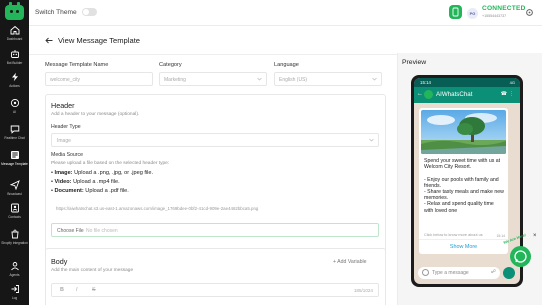 Image resolution: width=542 pixels, height=305 pixels. I want to click on sidebar-item-label: Agents, so click(14, 275).